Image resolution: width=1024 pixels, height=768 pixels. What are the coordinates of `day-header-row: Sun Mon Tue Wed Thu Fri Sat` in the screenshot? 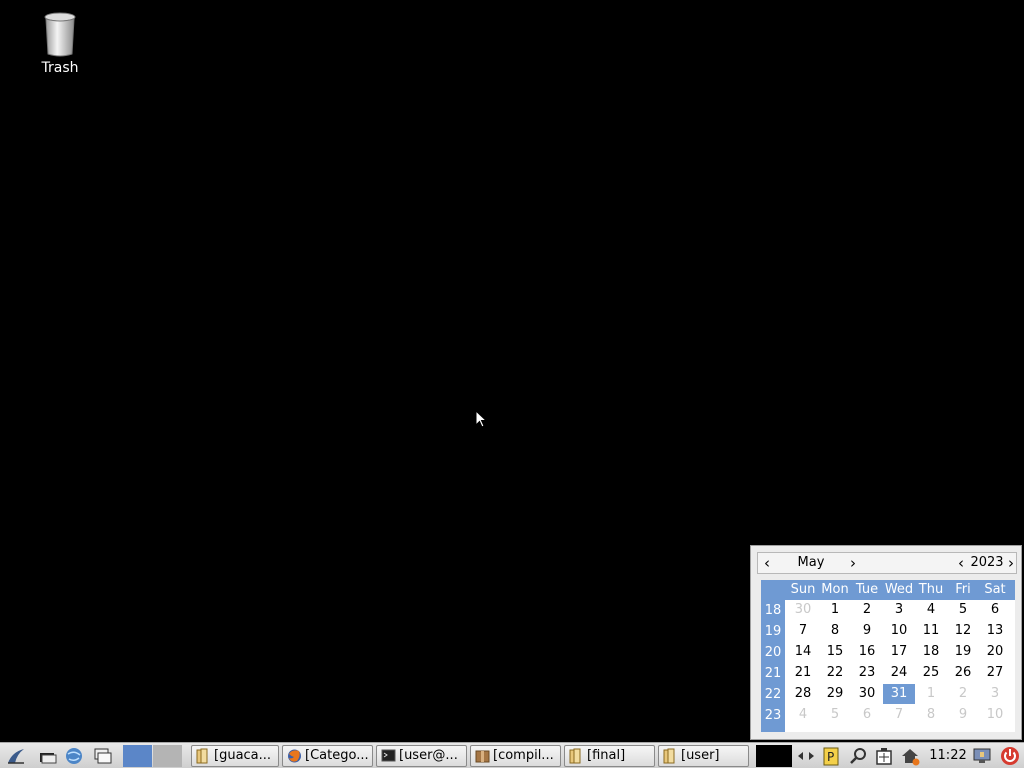 It's located at (900, 590).